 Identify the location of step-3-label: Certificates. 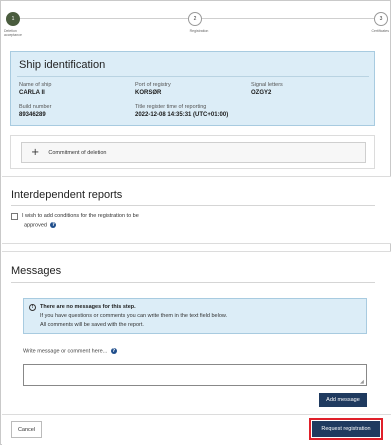
(380, 31).